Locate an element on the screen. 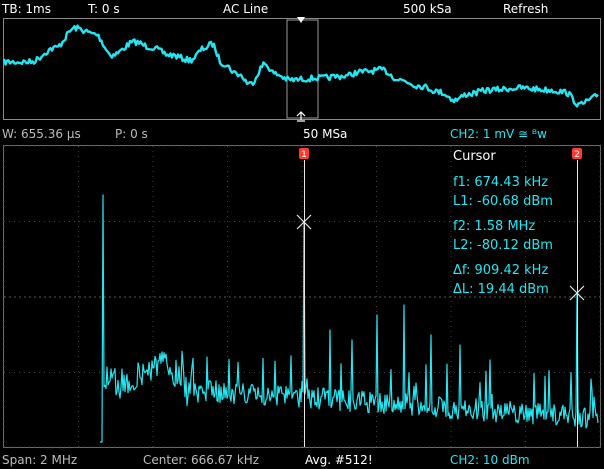 The image size is (604, 469). cursor-l2-value: L2: -80.12 dBm is located at coordinates (503, 245).